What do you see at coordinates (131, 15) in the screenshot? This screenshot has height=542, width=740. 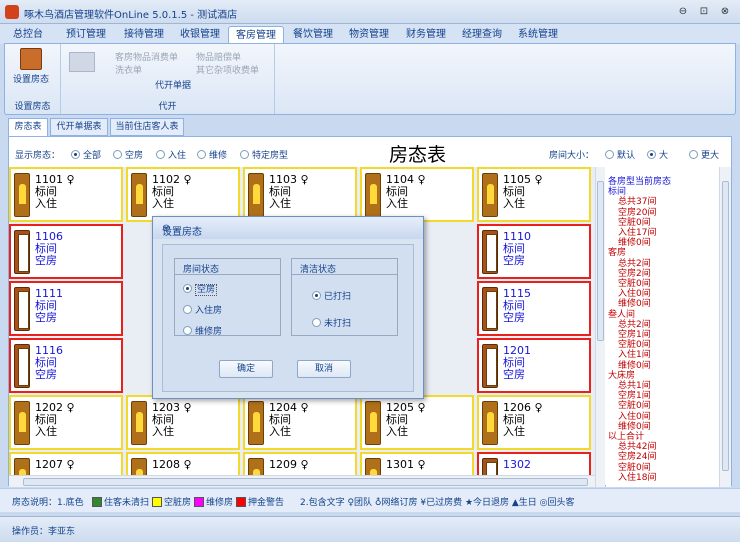 I see `app-title: 啄木鸟酒店管理软件OnLine 5.0.1.5 - 测试酒店` at bounding box center [131, 15].